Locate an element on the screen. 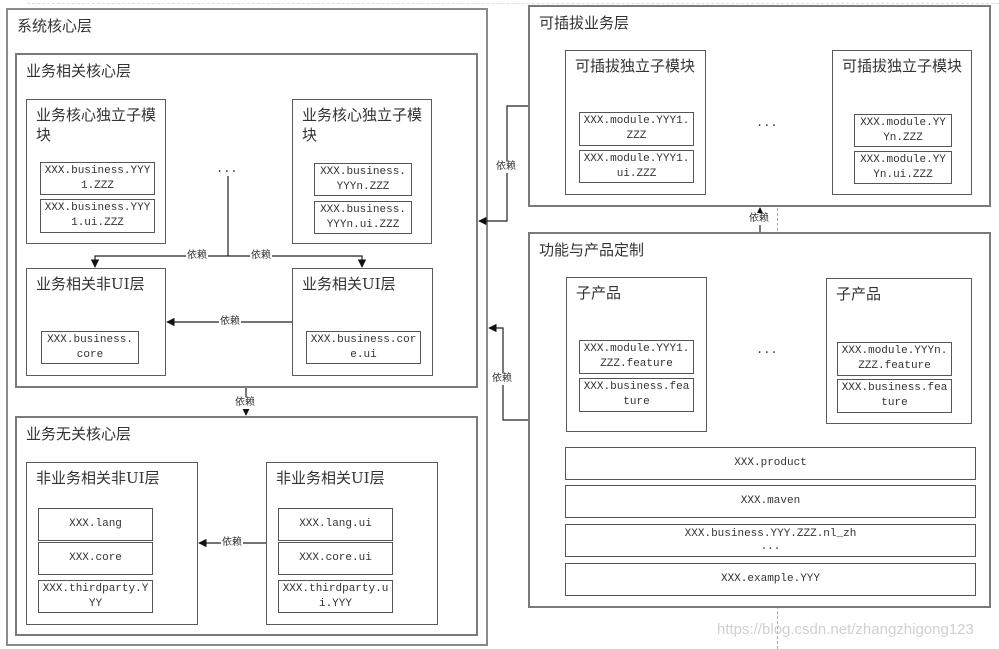 This screenshot has height=649, width=999. package-box-wide: XXX.example.YYY is located at coordinates (770, 579).